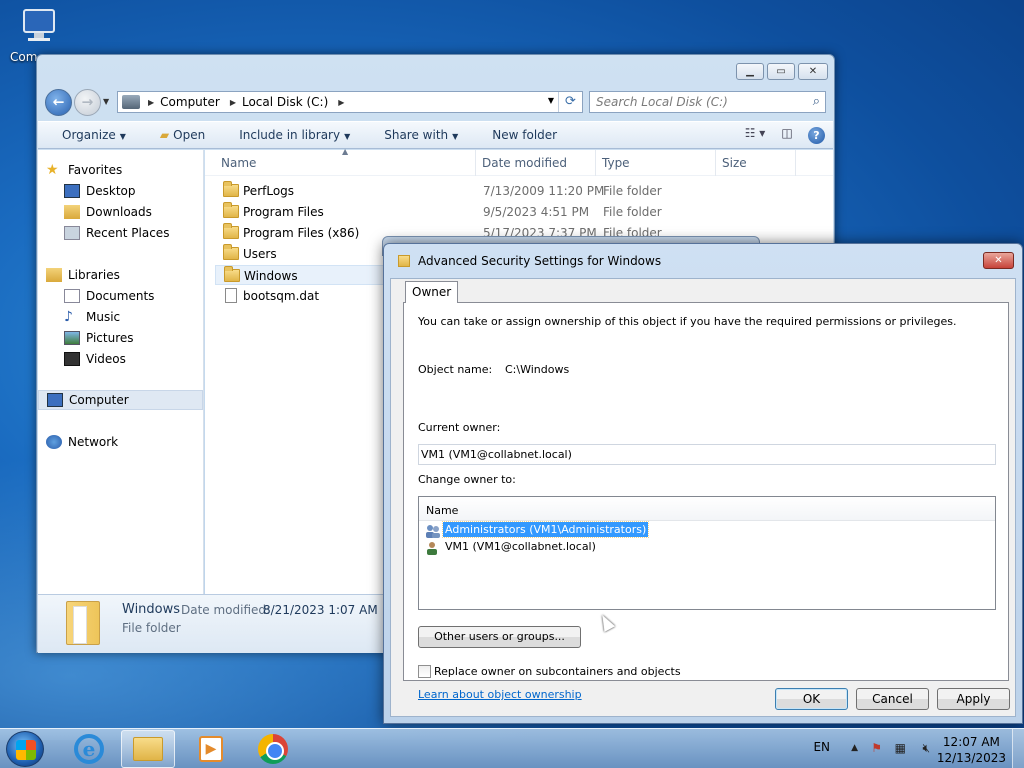 This screenshot has width=1024, height=768. I want to click on nav-label: Network, so click(93, 442).